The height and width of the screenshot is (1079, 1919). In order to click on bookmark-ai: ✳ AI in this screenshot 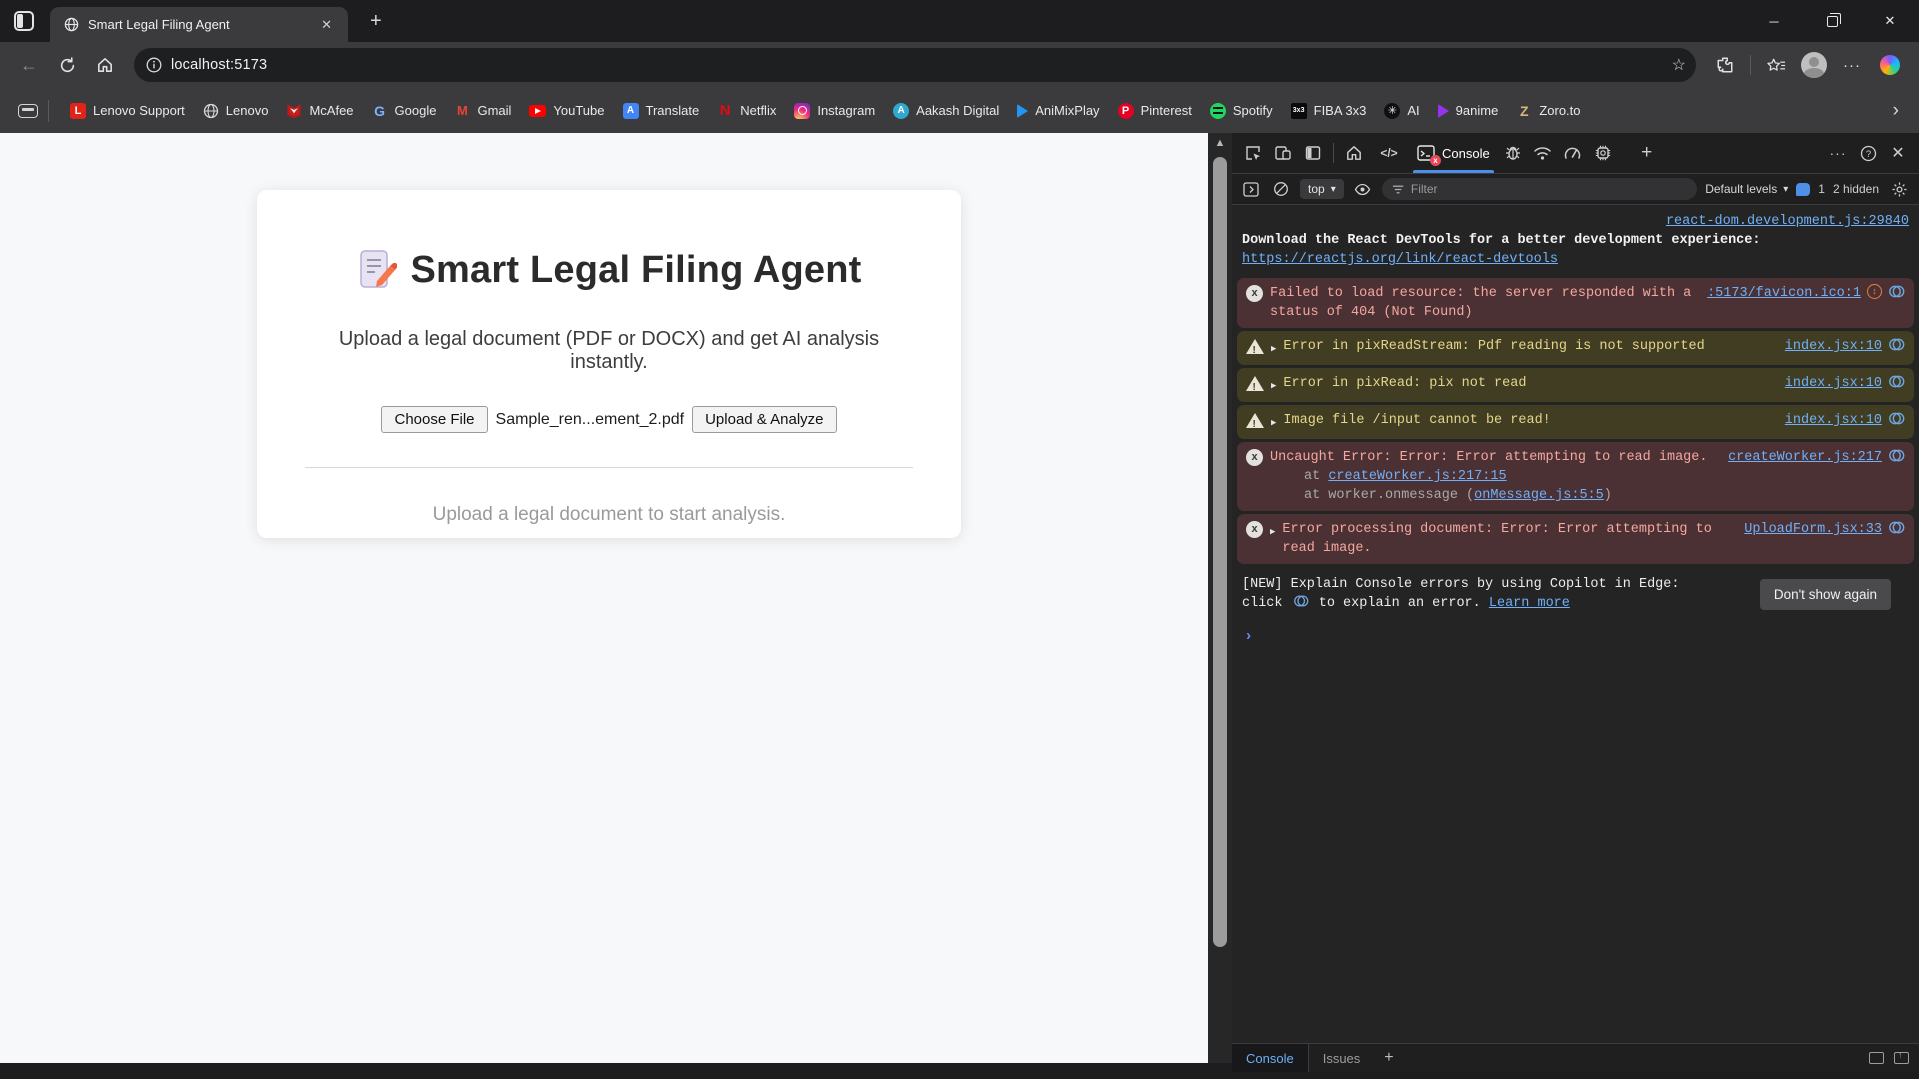, I will do `click(1401, 111)`.